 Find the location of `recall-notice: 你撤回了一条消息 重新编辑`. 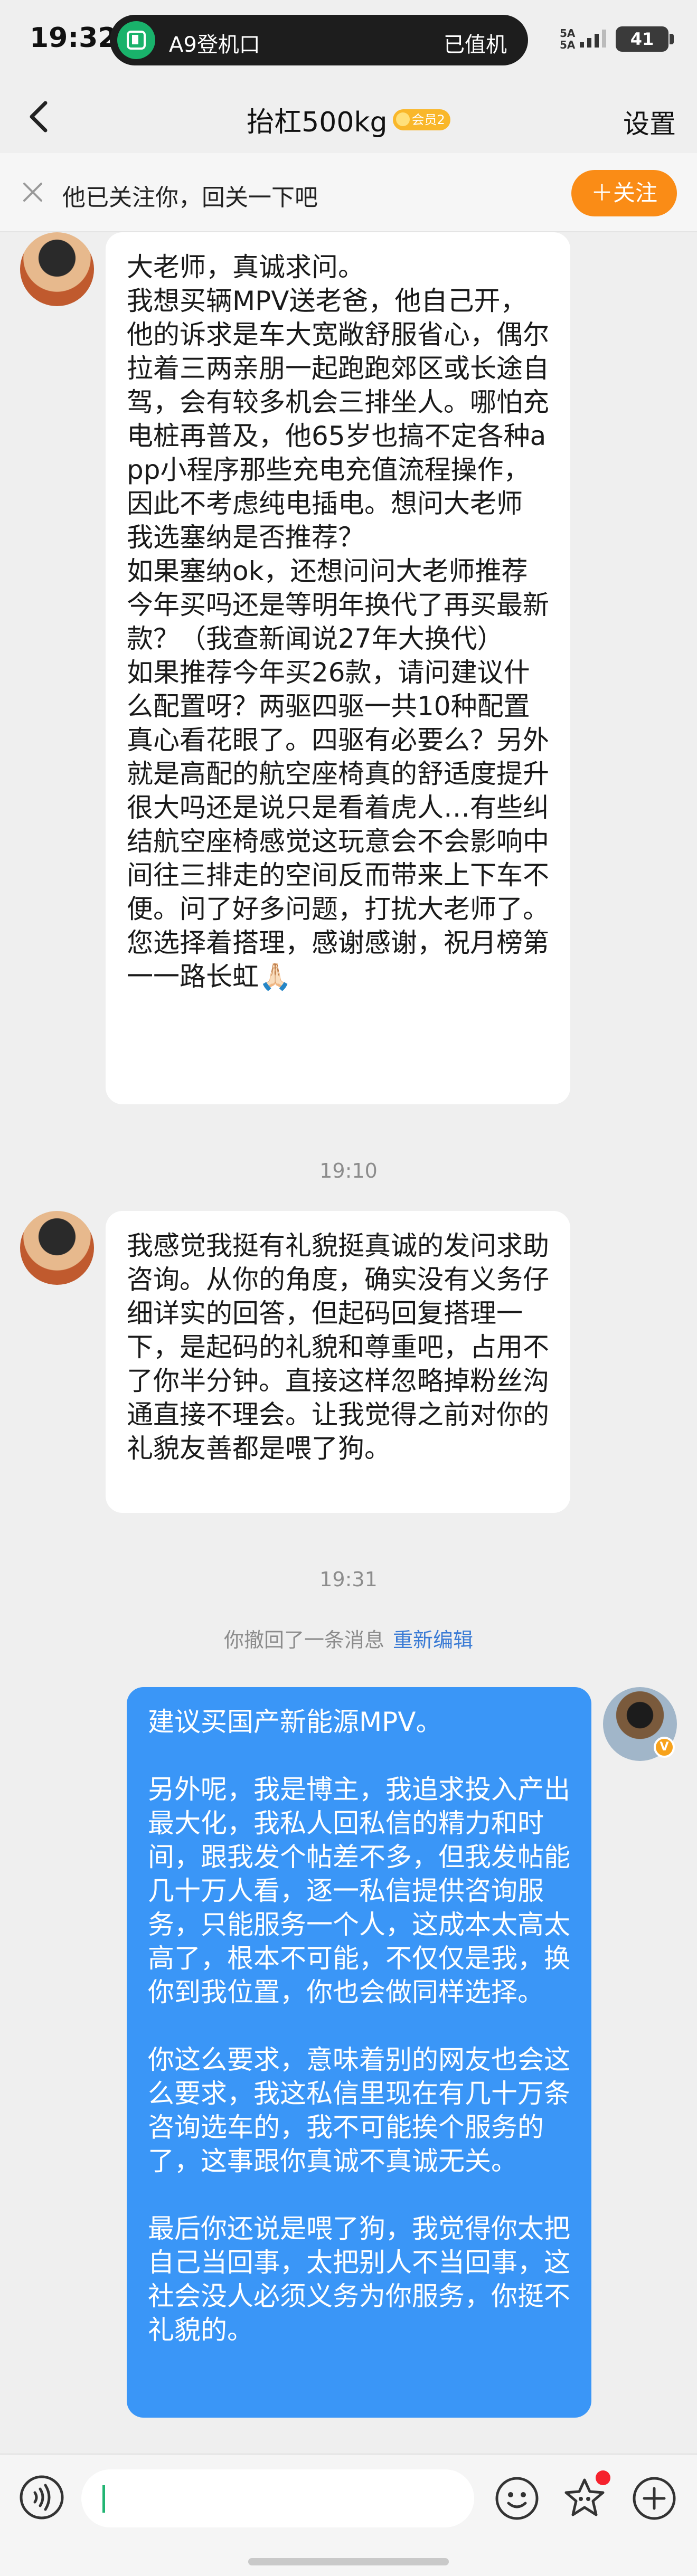

recall-notice: 你撤回了一条消息 重新编辑 is located at coordinates (348, 1638).